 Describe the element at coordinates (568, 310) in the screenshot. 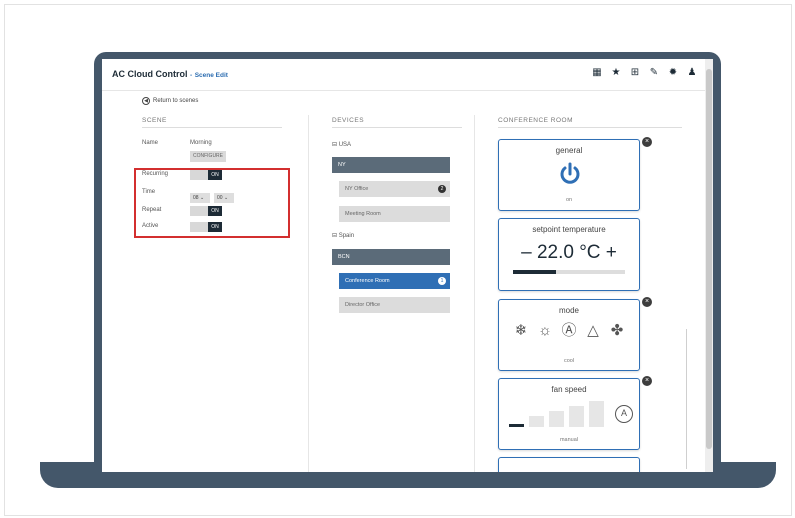

I see `card-title: mode` at that location.